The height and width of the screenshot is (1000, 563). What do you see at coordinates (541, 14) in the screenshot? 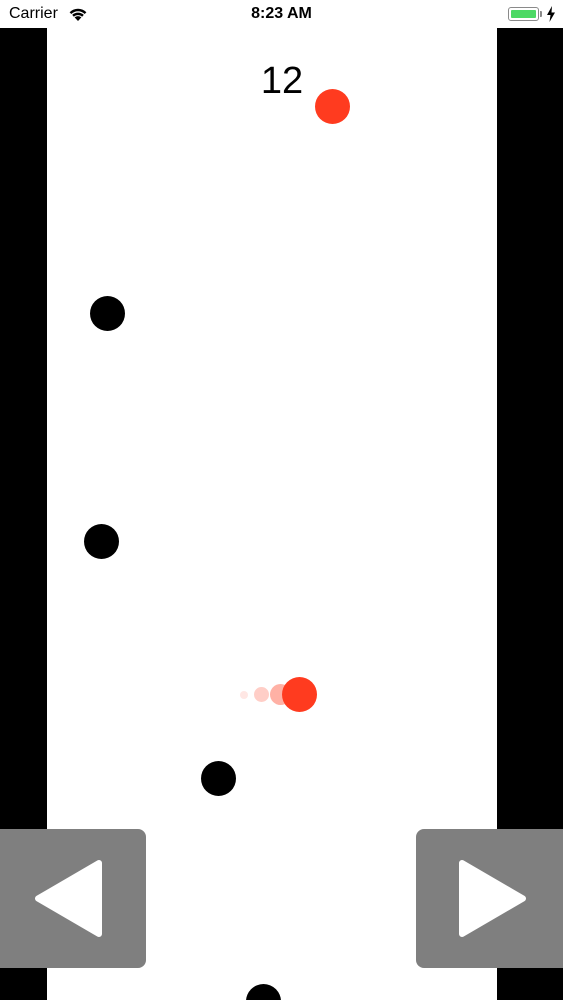
I see `battery-nub` at bounding box center [541, 14].